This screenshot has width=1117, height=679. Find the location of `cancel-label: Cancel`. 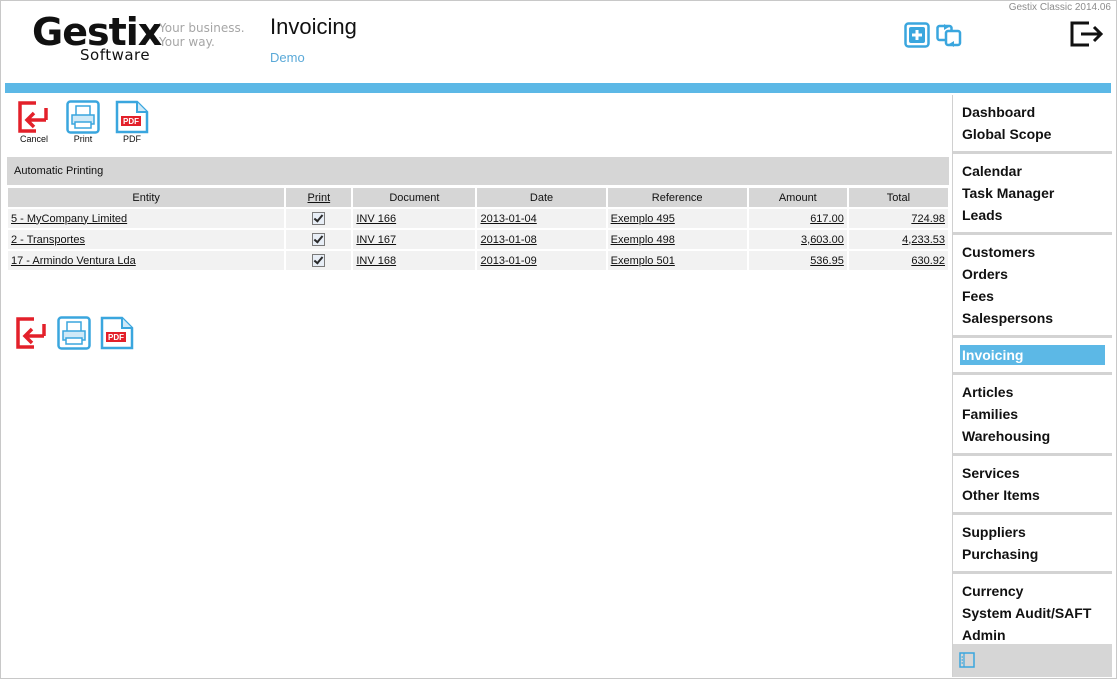

cancel-label: Cancel is located at coordinates (33, 139).